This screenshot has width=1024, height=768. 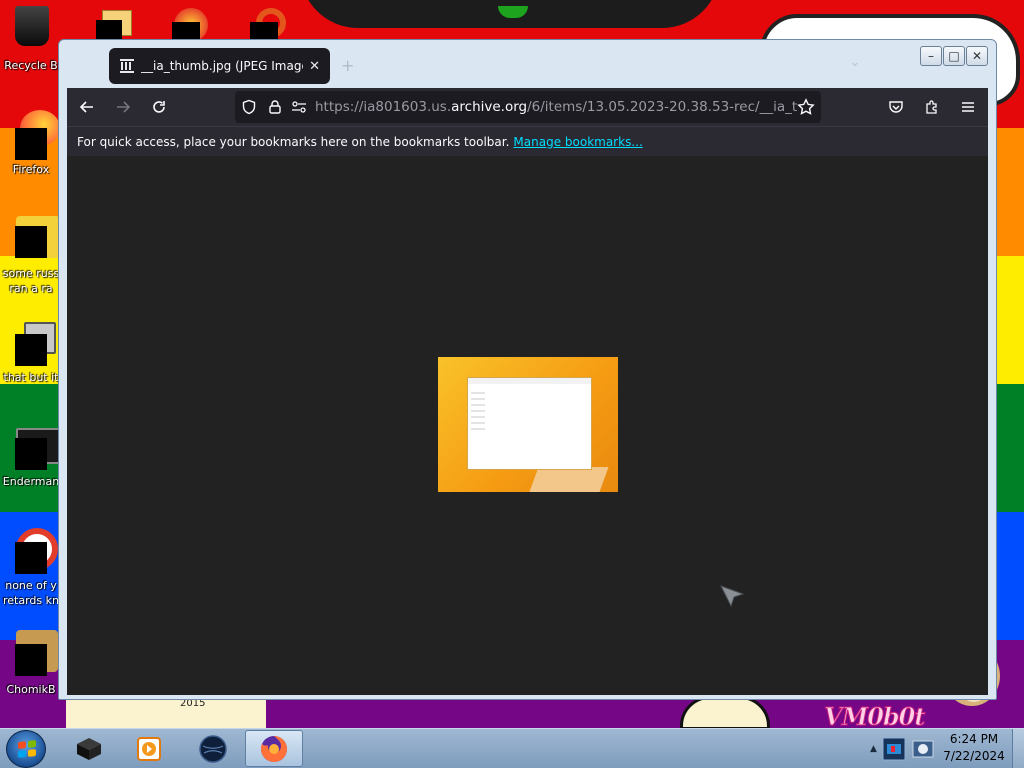 What do you see at coordinates (974, 739) in the screenshot?
I see `clock-time: 6:24 PM` at bounding box center [974, 739].